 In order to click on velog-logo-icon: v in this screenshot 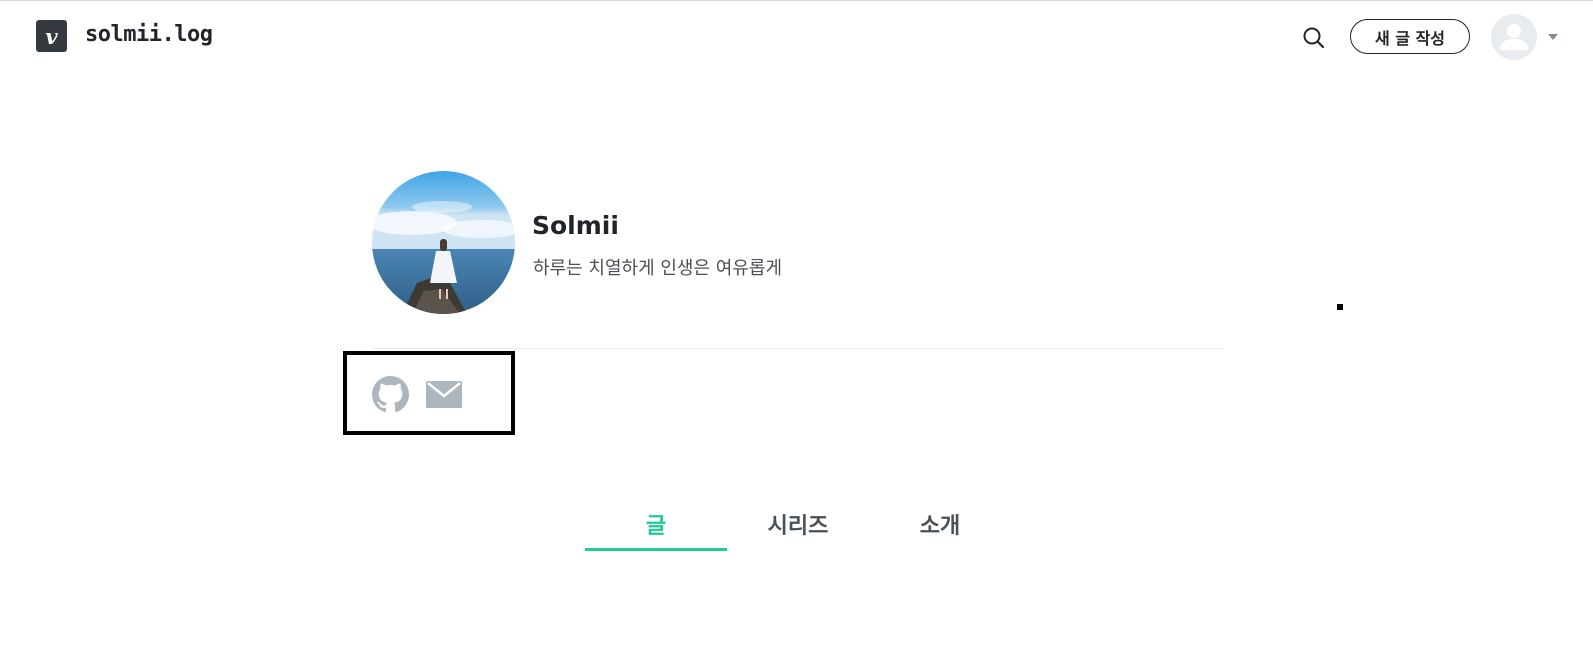, I will do `click(51, 36)`.